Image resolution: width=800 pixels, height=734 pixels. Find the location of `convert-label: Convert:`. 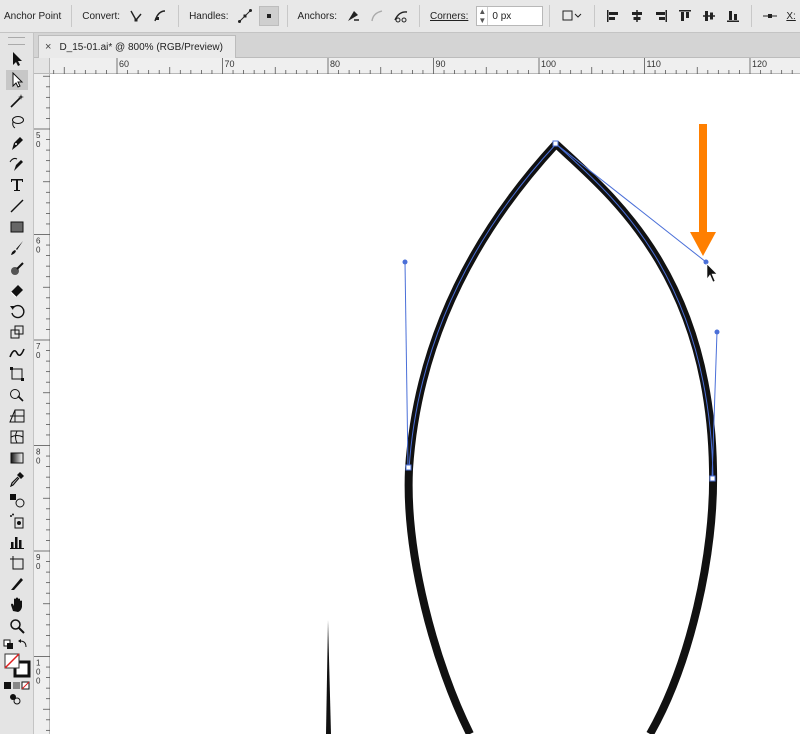

convert-label: Convert: is located at coordinates (101, 16).